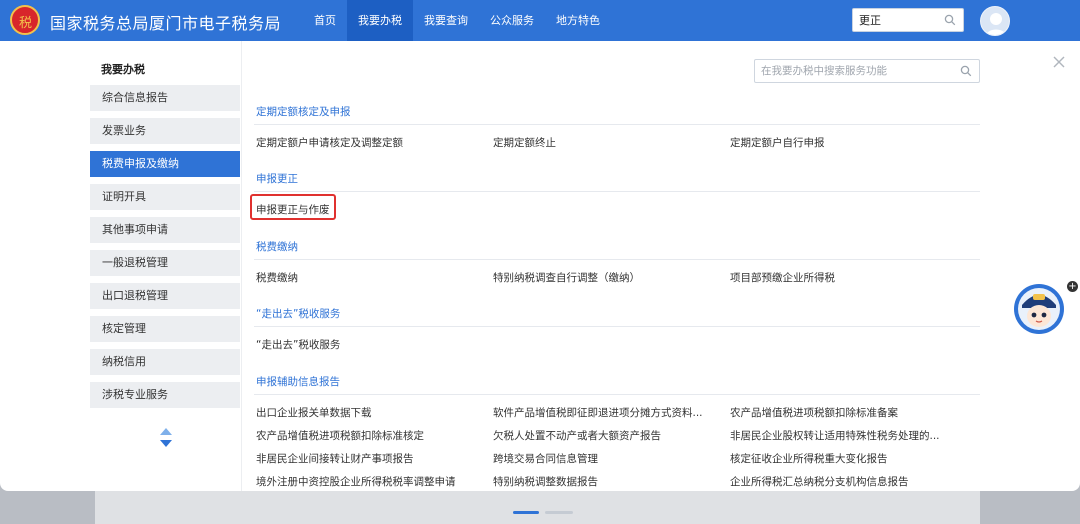 Image resolution: width=1080 pixels, height=524 pixels. I want to click on service-search-box, so click(867, 71).